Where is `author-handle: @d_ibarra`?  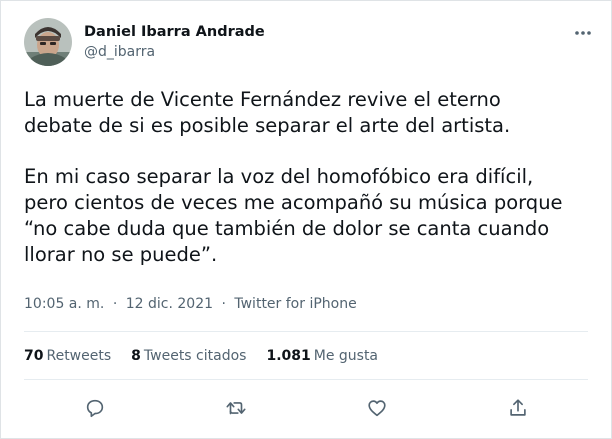
author-handle: @d_ibarra is located at coordinates (174, 52).